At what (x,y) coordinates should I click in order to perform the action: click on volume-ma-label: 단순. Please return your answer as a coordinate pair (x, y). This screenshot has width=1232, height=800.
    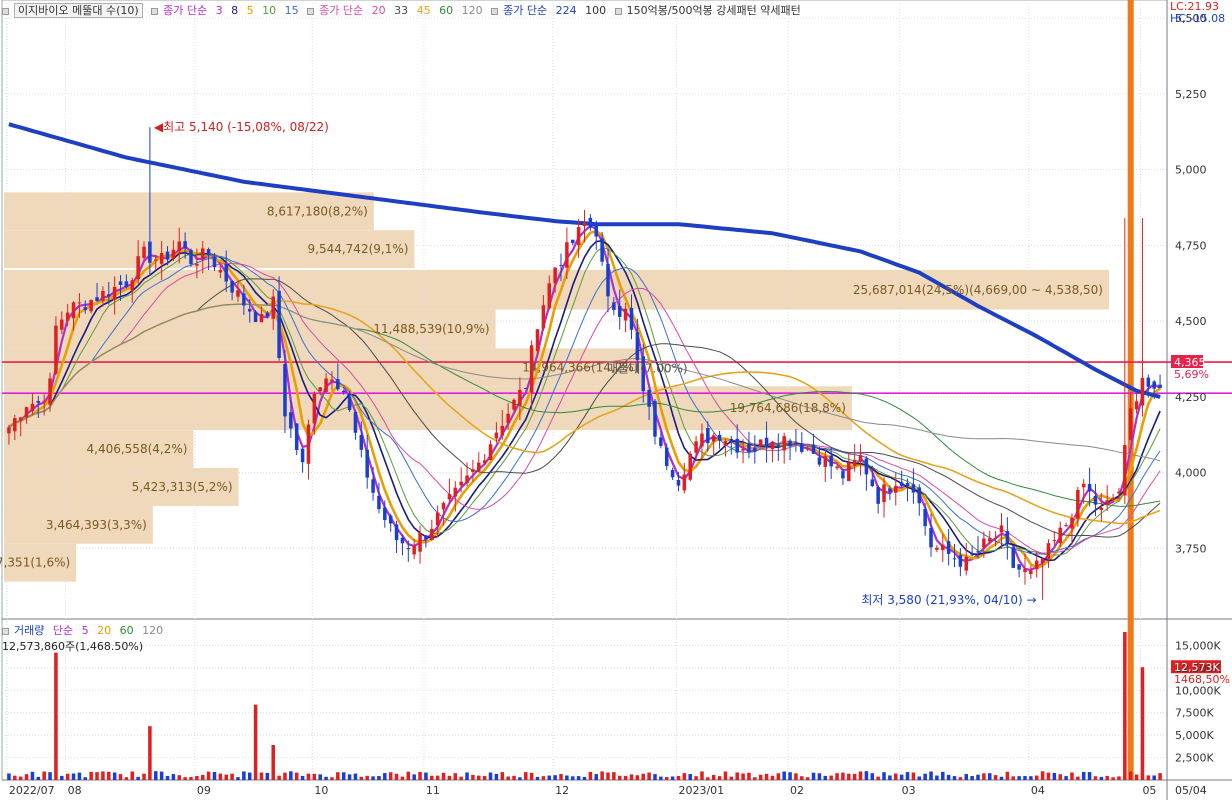
    Looking at the image, I should click on (63, 630).